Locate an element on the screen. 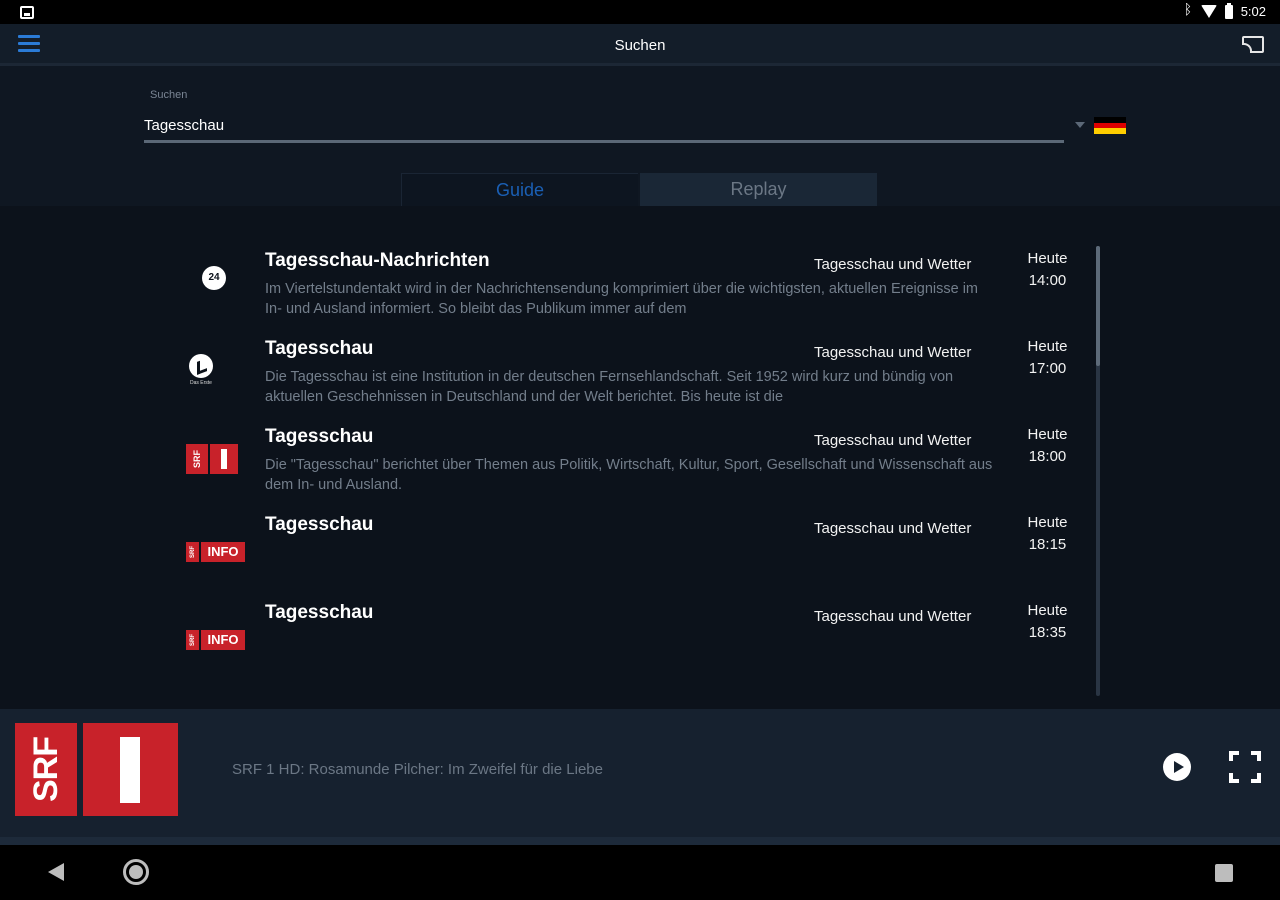 This screenshot has width=1280, height=900. cast-icon is located at coordinates (1253, 44).